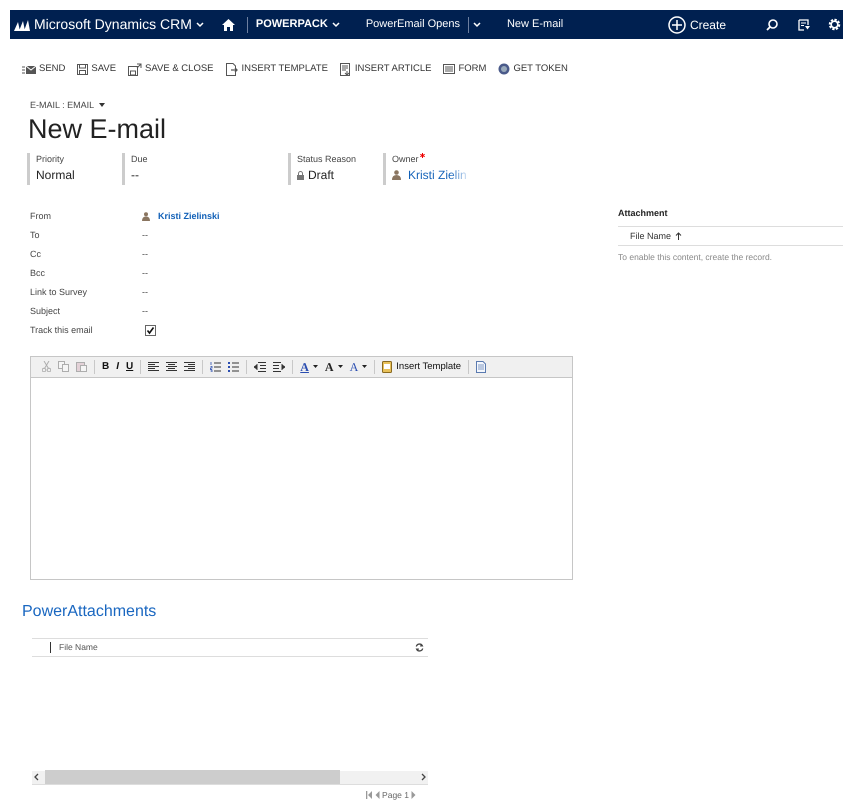 This screenshot has width=843, height=805. I want to click on first-page-icon, so click(370, 795).